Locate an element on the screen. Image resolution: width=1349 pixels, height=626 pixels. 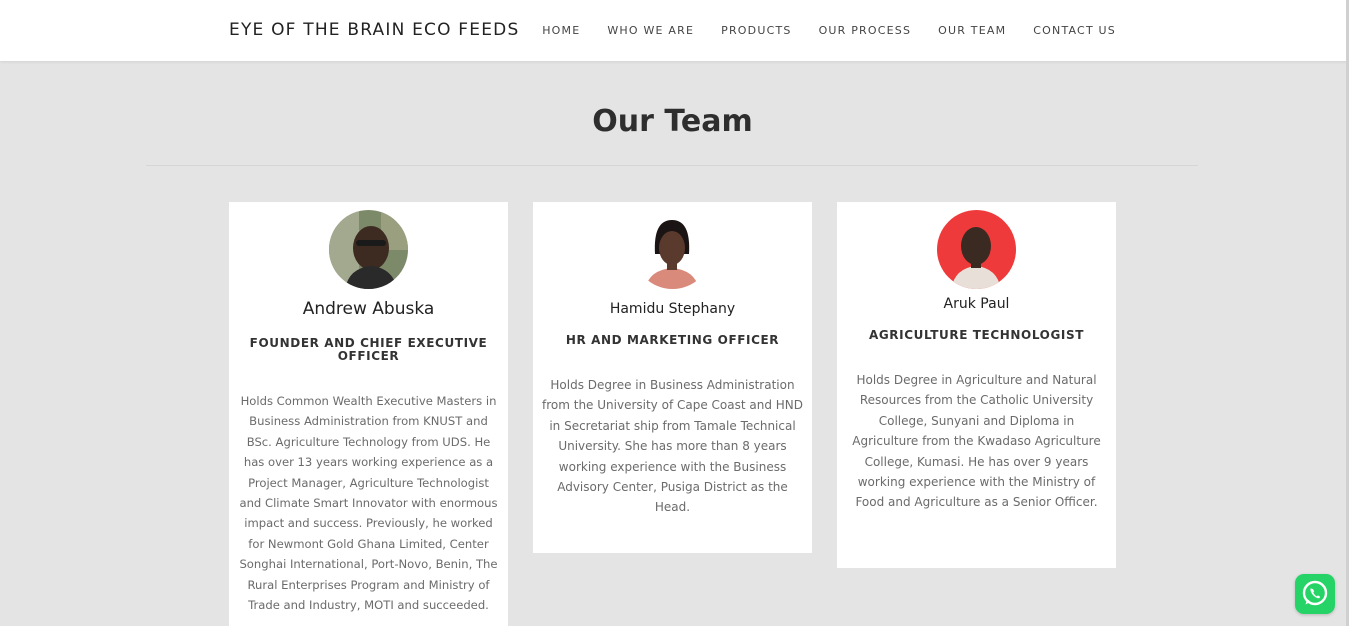
nav-our-process: OUR PROCESS is located at coordinates (865, 30).